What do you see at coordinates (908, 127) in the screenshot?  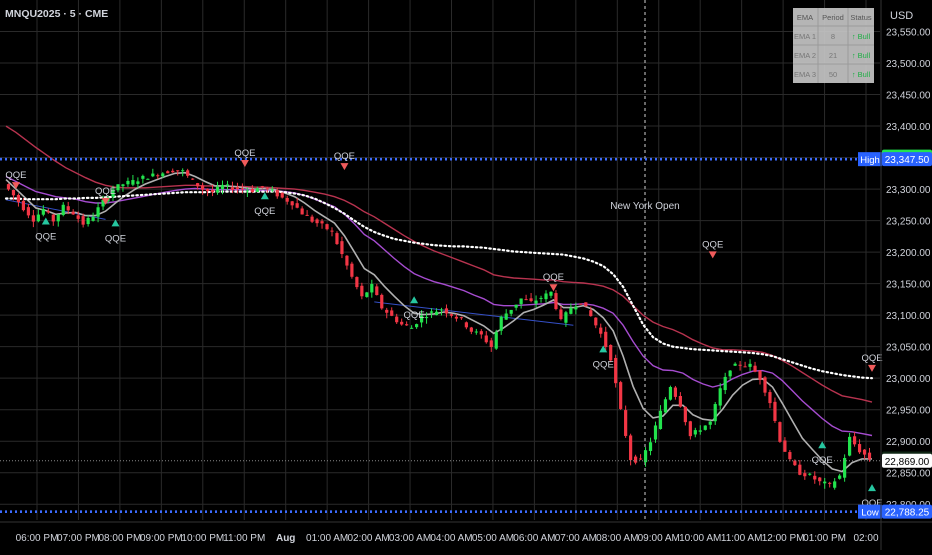 I see `y-tick-label: 23,400.00` at bounding box center [908, 127].